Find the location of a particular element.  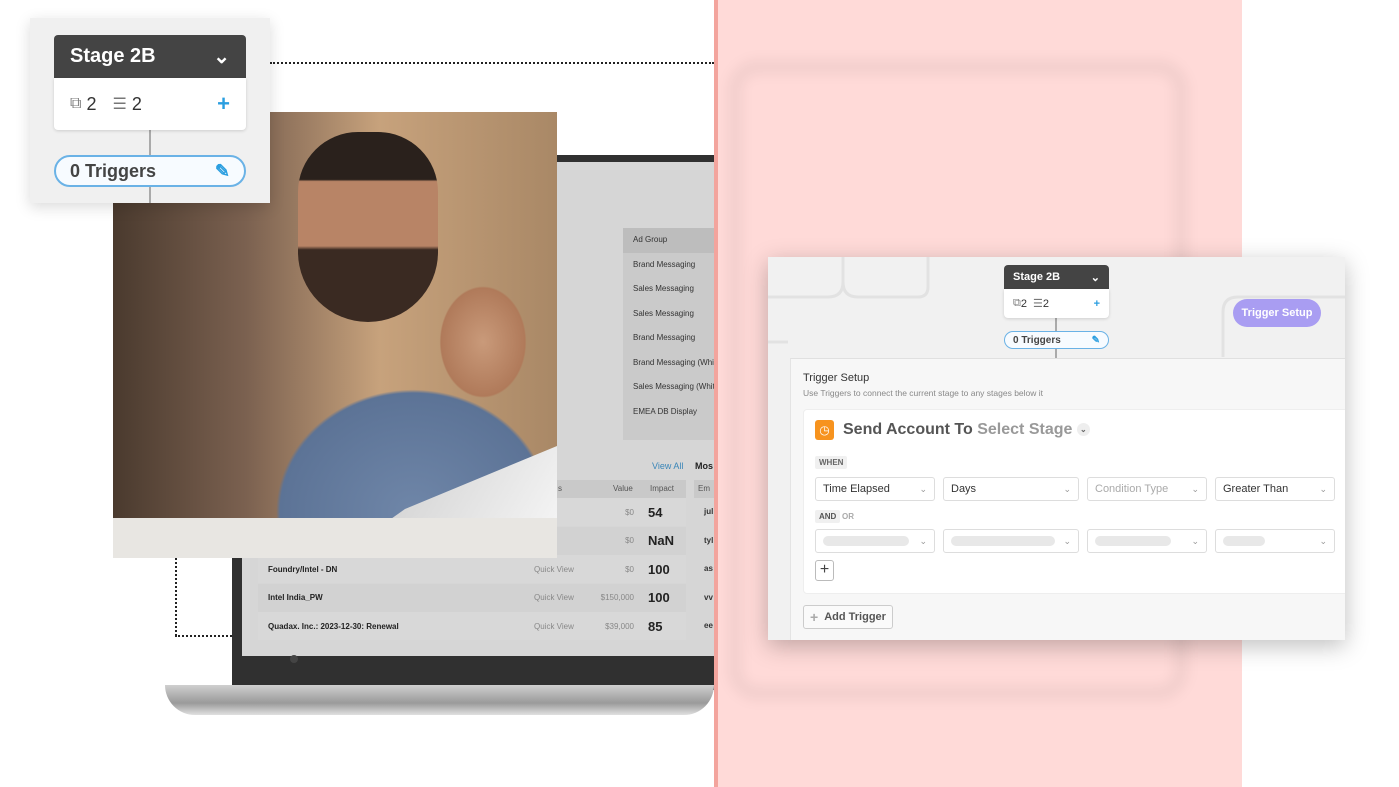

view-all-link: View All is located at coordinates (667, 466).